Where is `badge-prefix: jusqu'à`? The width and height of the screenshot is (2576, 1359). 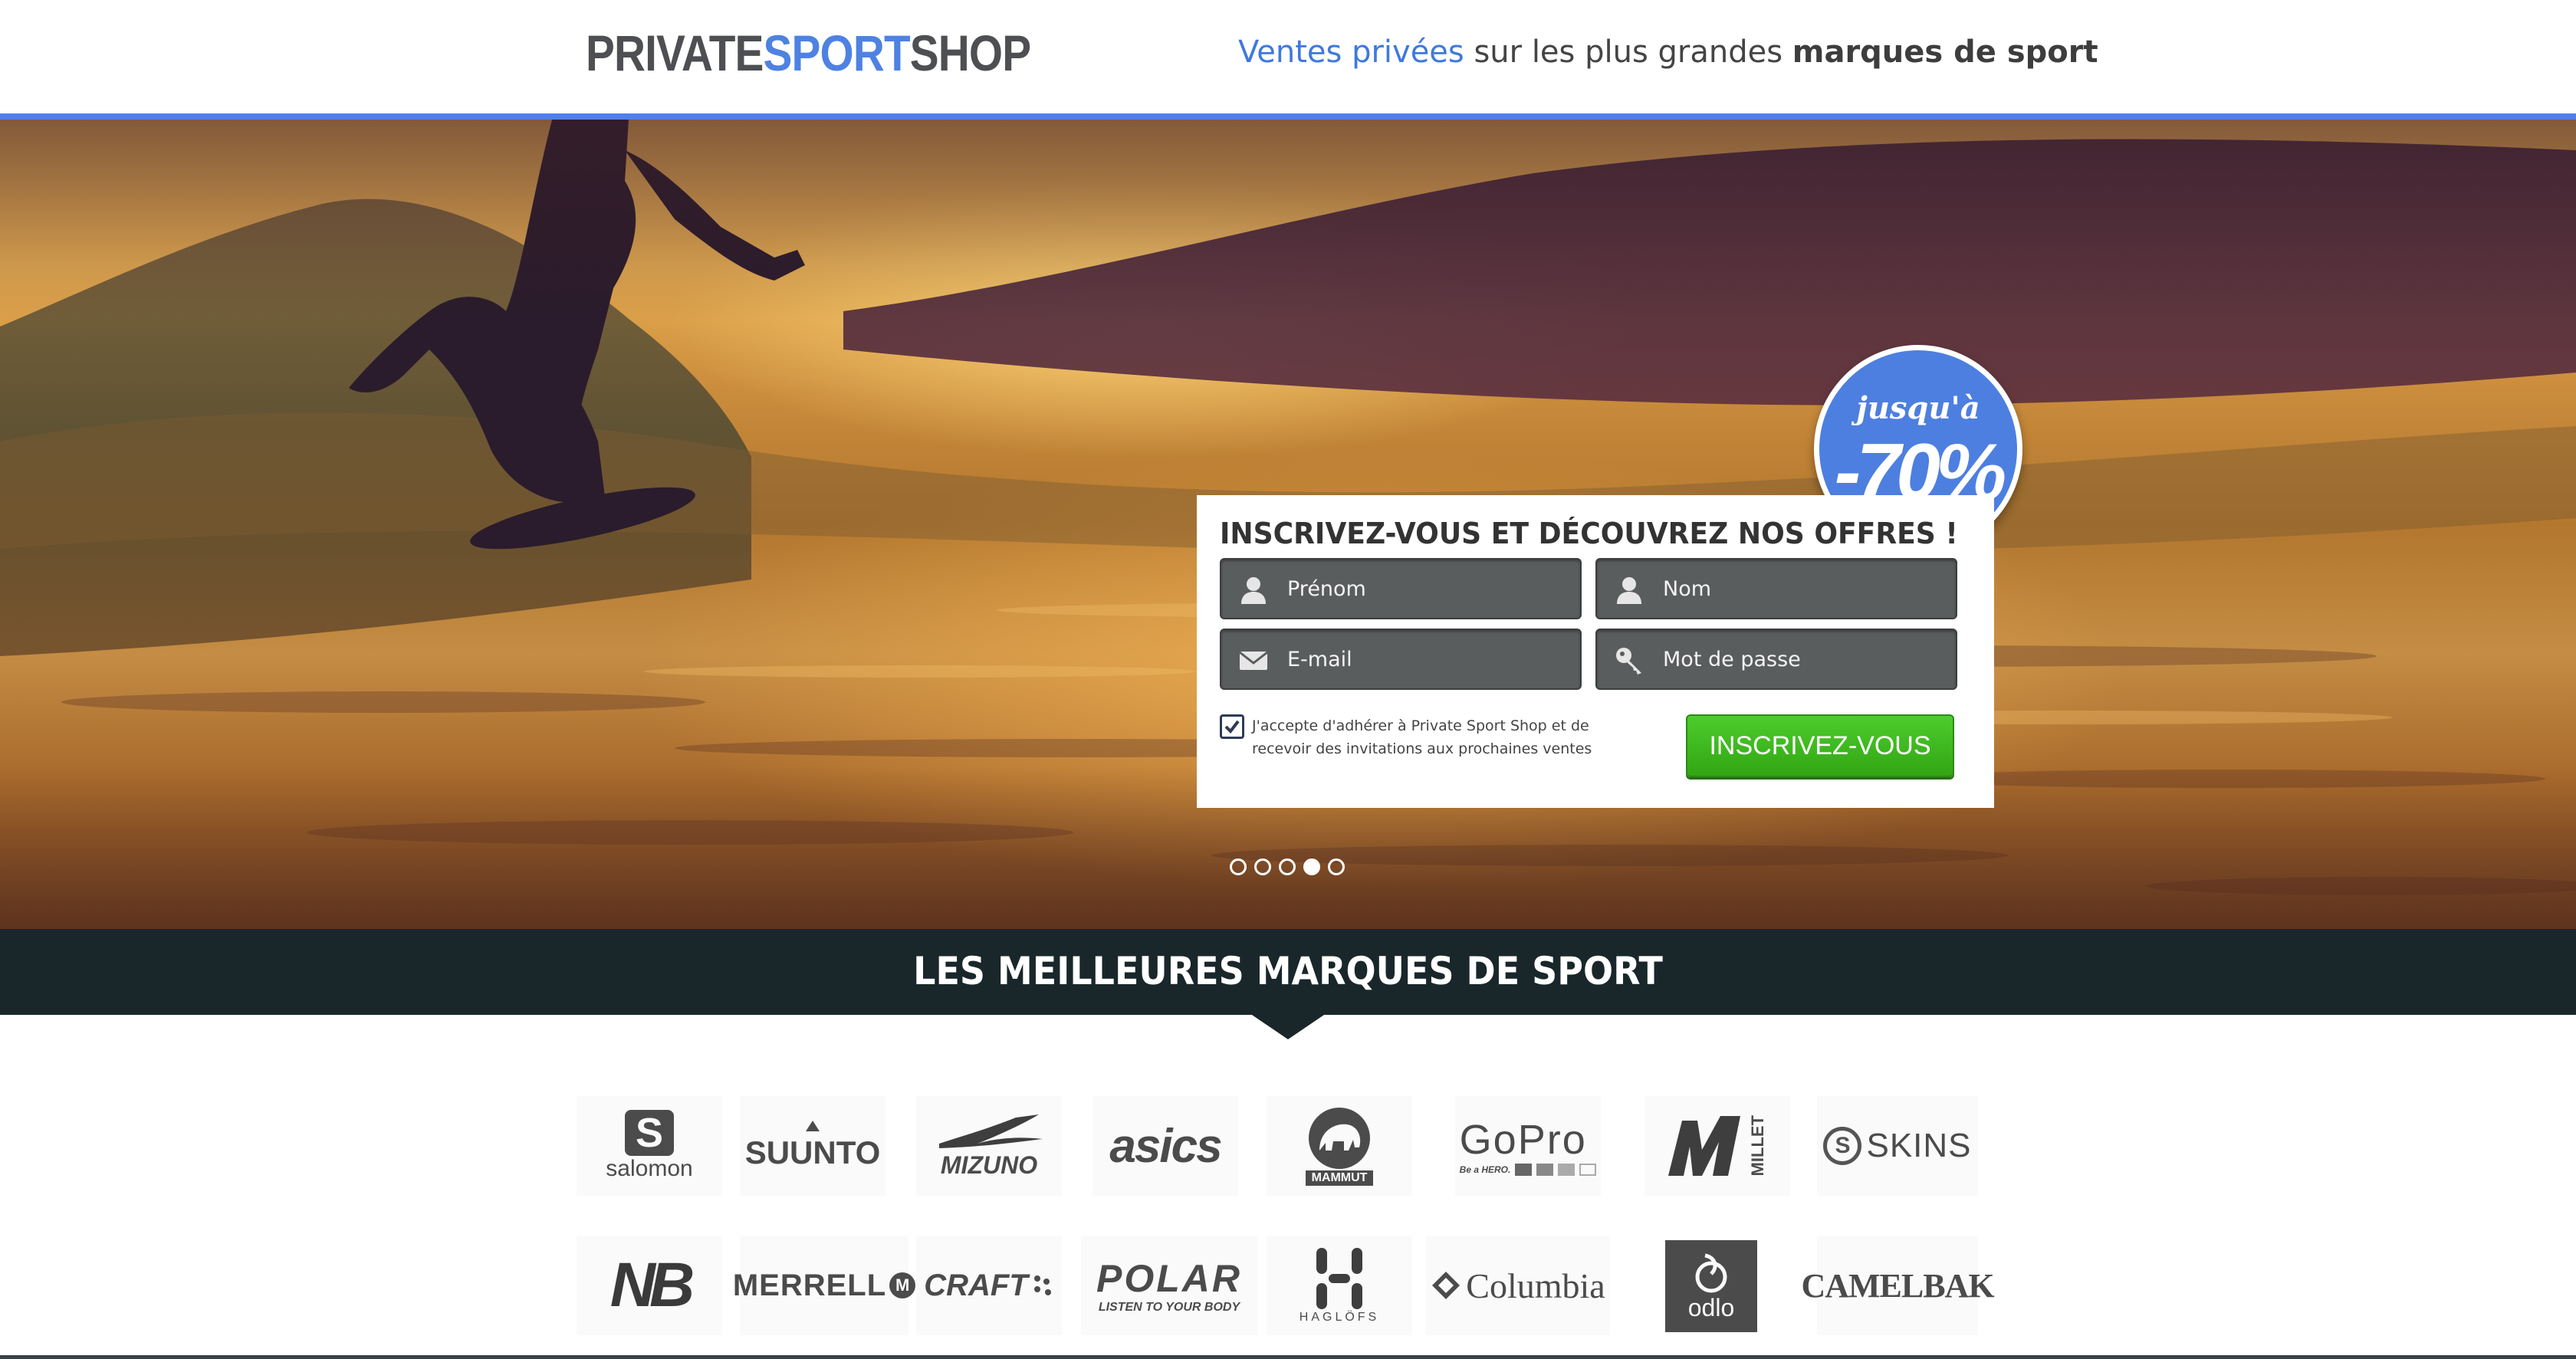 badge-prefix: jusqu'à is located at coordinates (1918, 408).